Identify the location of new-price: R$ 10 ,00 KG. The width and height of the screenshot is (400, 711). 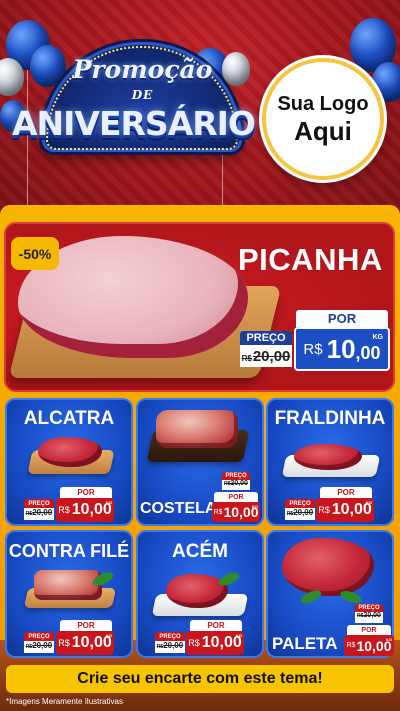
(342, 349).